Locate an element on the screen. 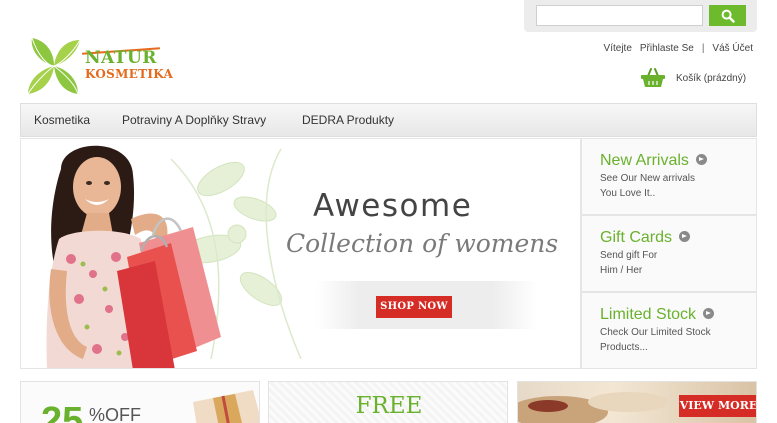  cart-label: Košík (prázdný) is located at coordinates (711, 78).